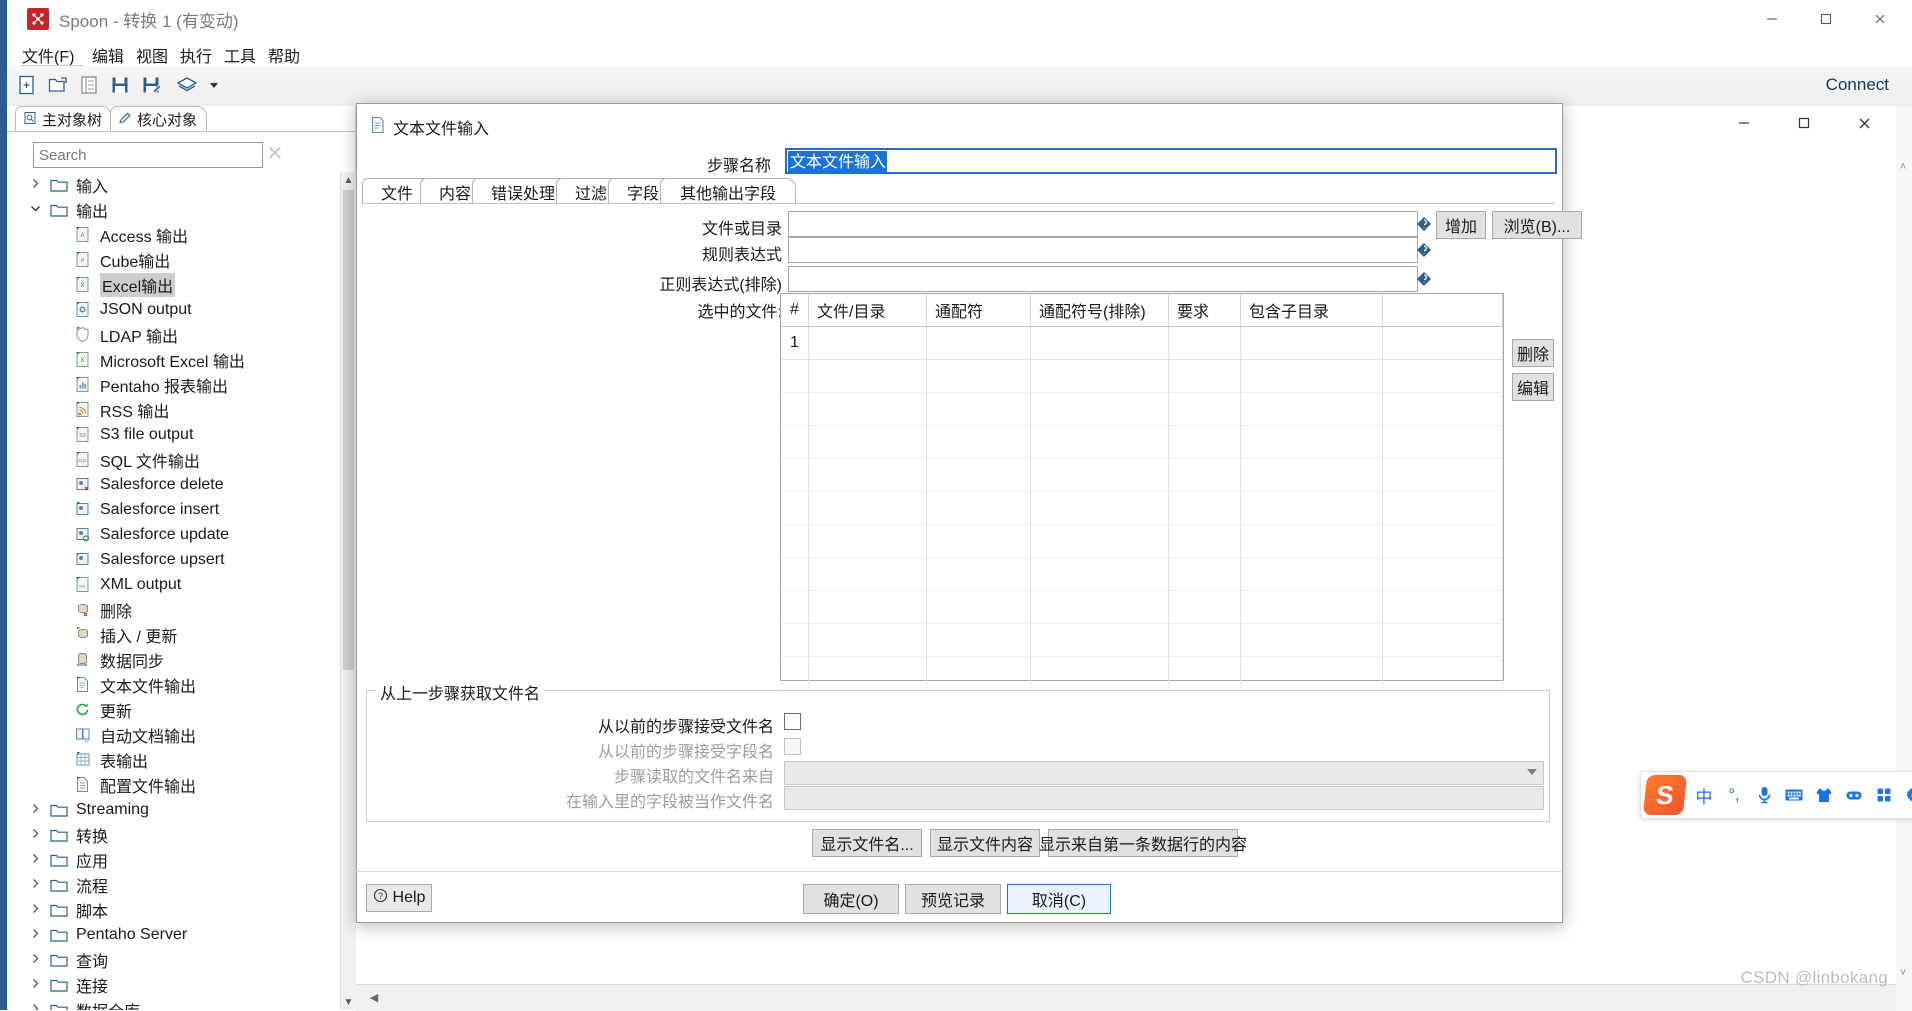 Image resolution: width=1912 pixels, height=1011 pixels. What do you see at coordinates (121, 86) in the screenshot?
I see `save-icon` at bounding box center [121, 86].